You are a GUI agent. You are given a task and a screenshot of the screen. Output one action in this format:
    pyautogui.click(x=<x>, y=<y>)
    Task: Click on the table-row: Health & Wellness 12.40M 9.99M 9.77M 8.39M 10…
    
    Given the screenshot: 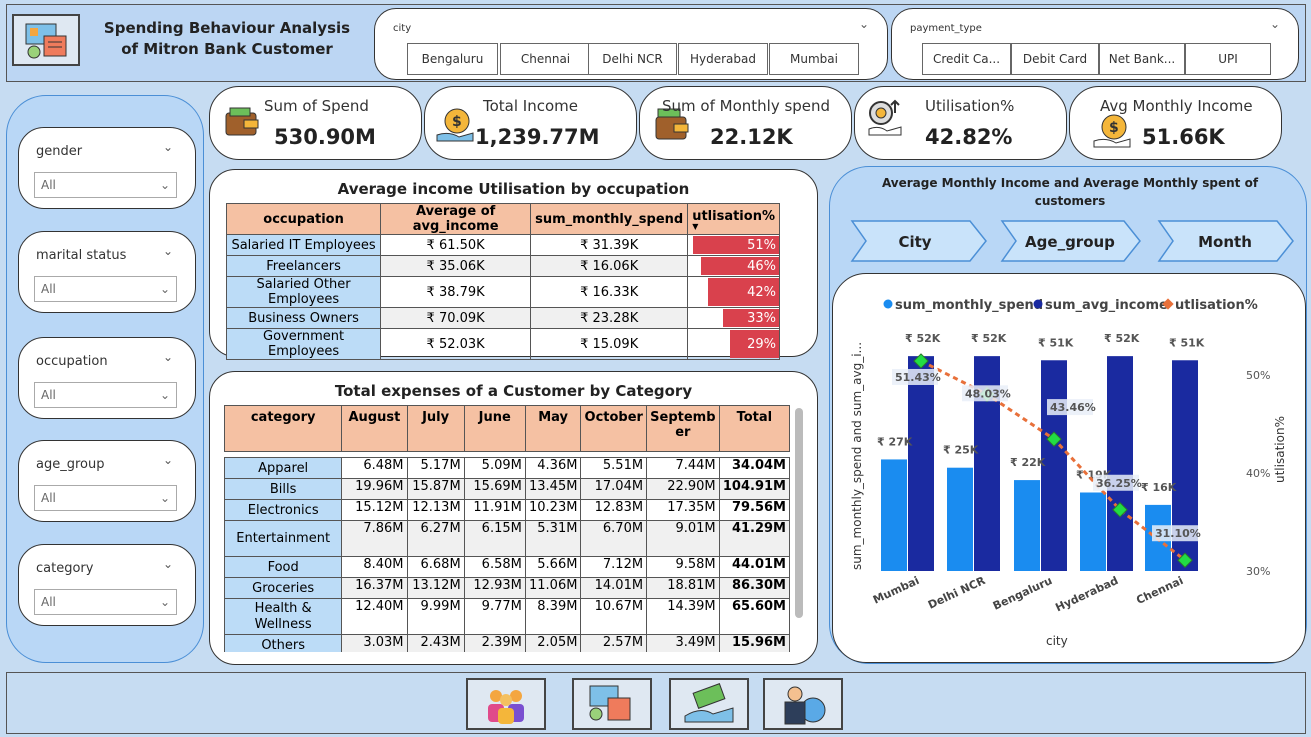 What is the action you would take?
    pyautogui.click(x=507, y=616)
    